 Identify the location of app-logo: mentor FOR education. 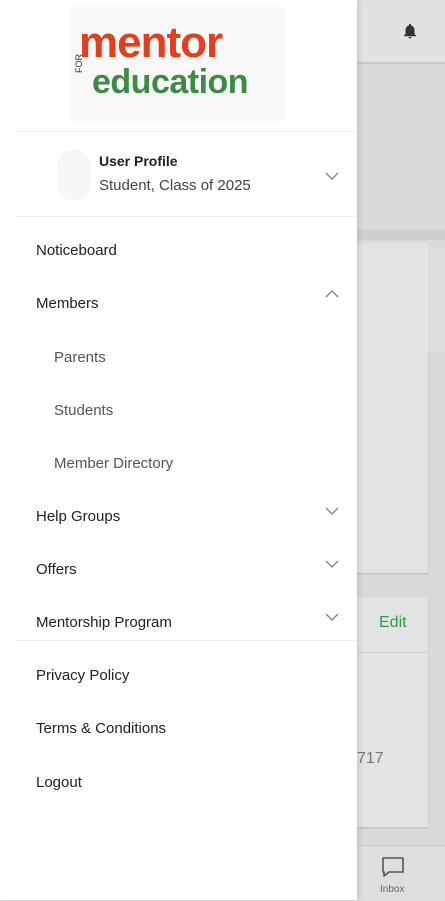
(178, 64).